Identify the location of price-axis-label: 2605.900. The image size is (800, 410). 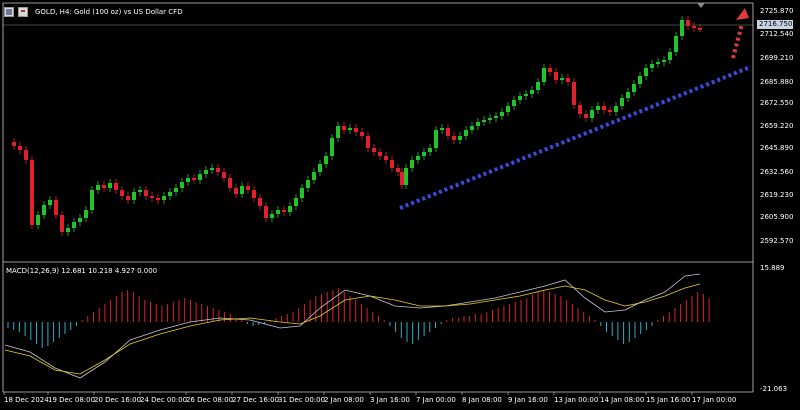
(777, 217).